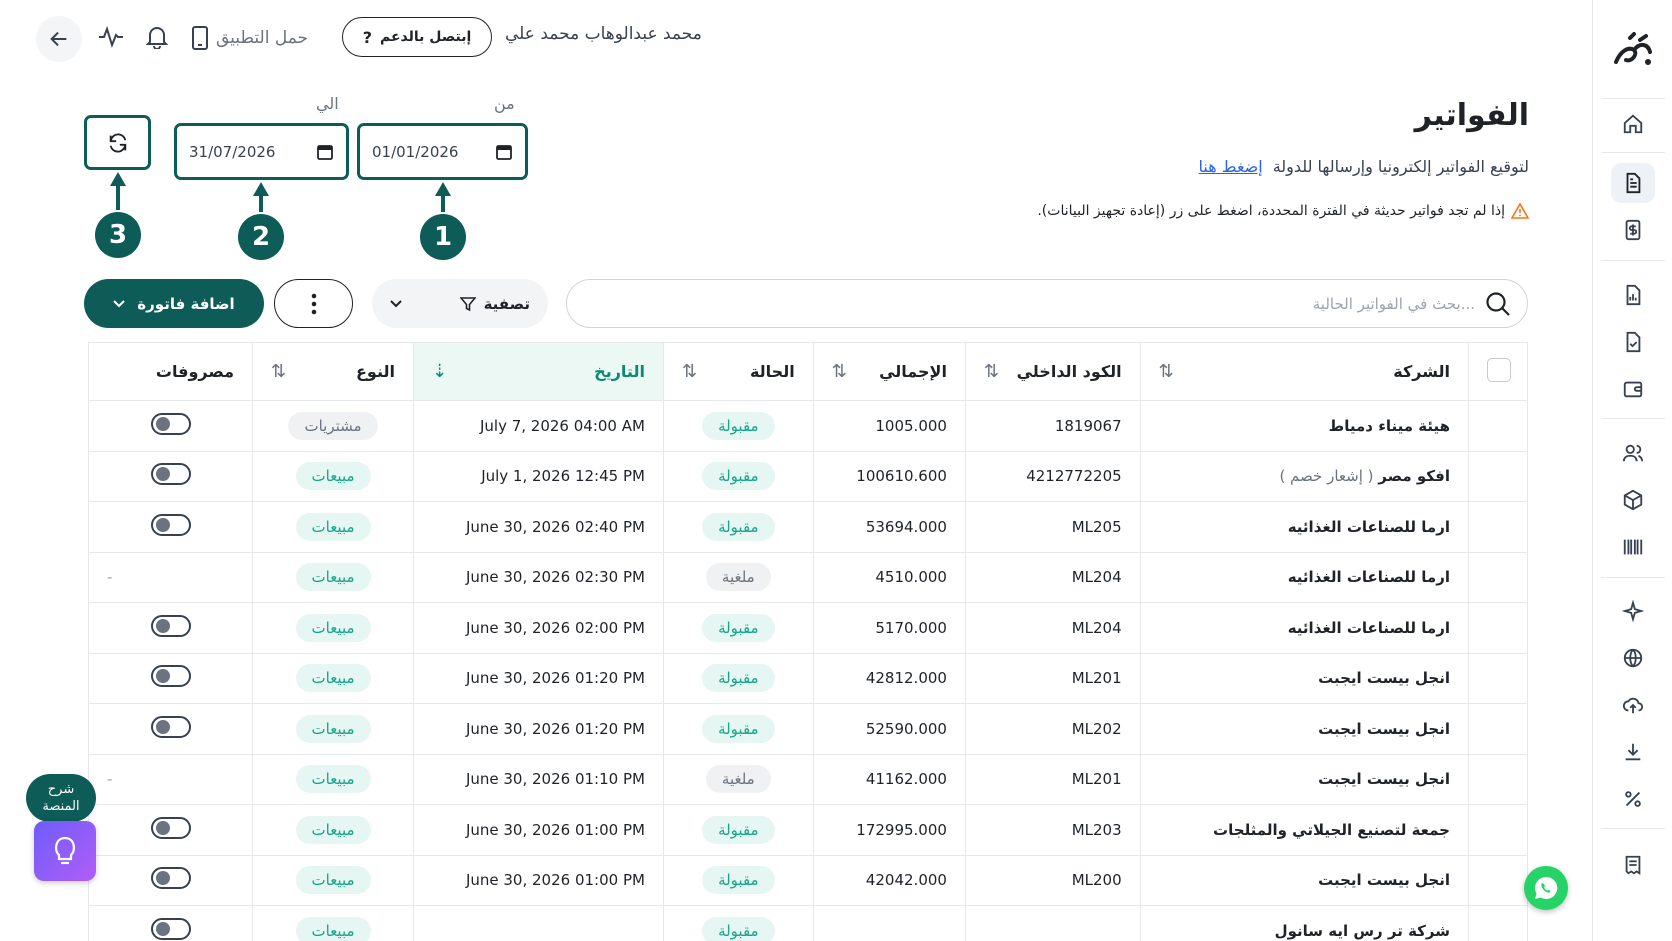 The image size is (1672, 941). I want to click on sparkle-icon, so click(1633, 611).